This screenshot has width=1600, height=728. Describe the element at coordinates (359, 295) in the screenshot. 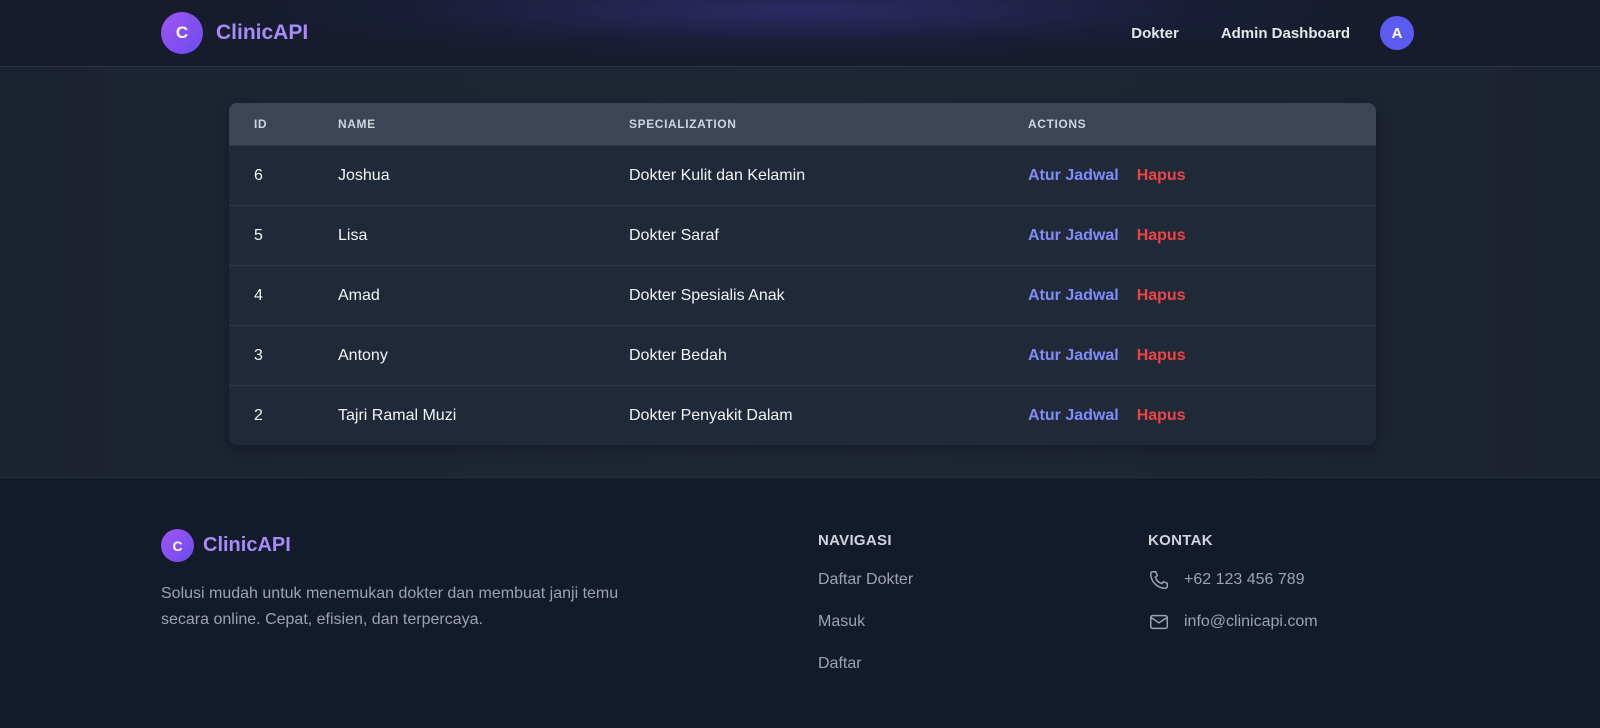

I see `cell-name: Amad` at that location.